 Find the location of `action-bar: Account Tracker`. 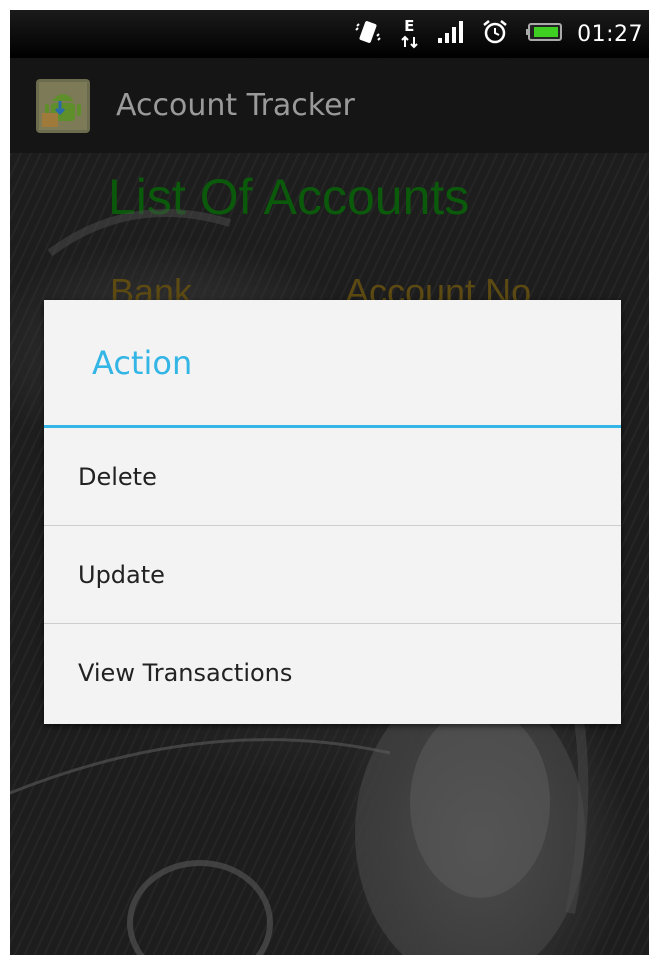

action-bar: Account Tracker is located at coordinates (329, 105).